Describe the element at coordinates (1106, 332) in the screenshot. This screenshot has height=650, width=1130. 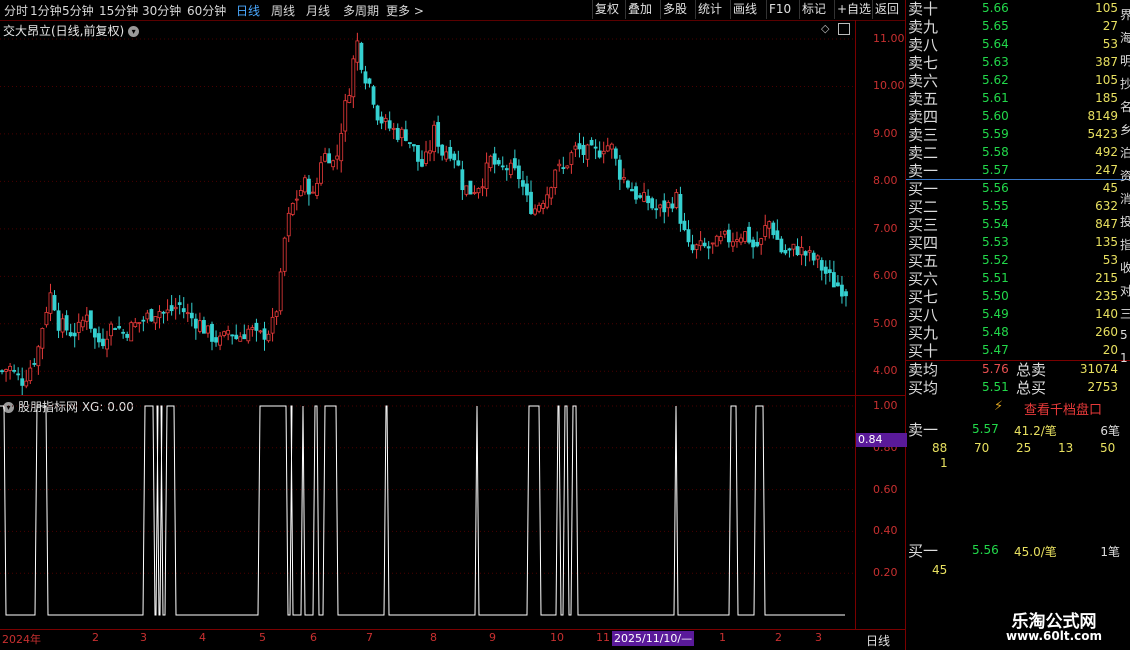
I see `level-volume: 260` at that location.